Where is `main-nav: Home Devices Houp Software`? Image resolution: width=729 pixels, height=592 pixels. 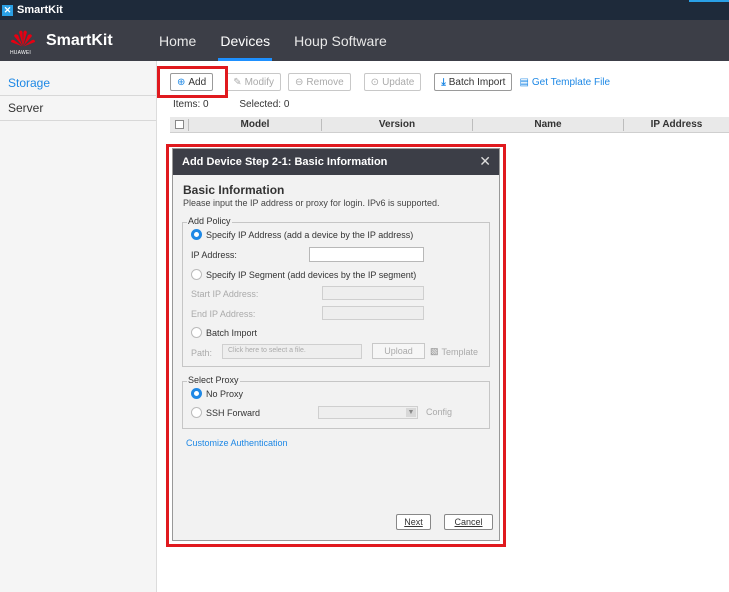
main-nav: Home Devices Houp Software is located at coordinates (273, 40).